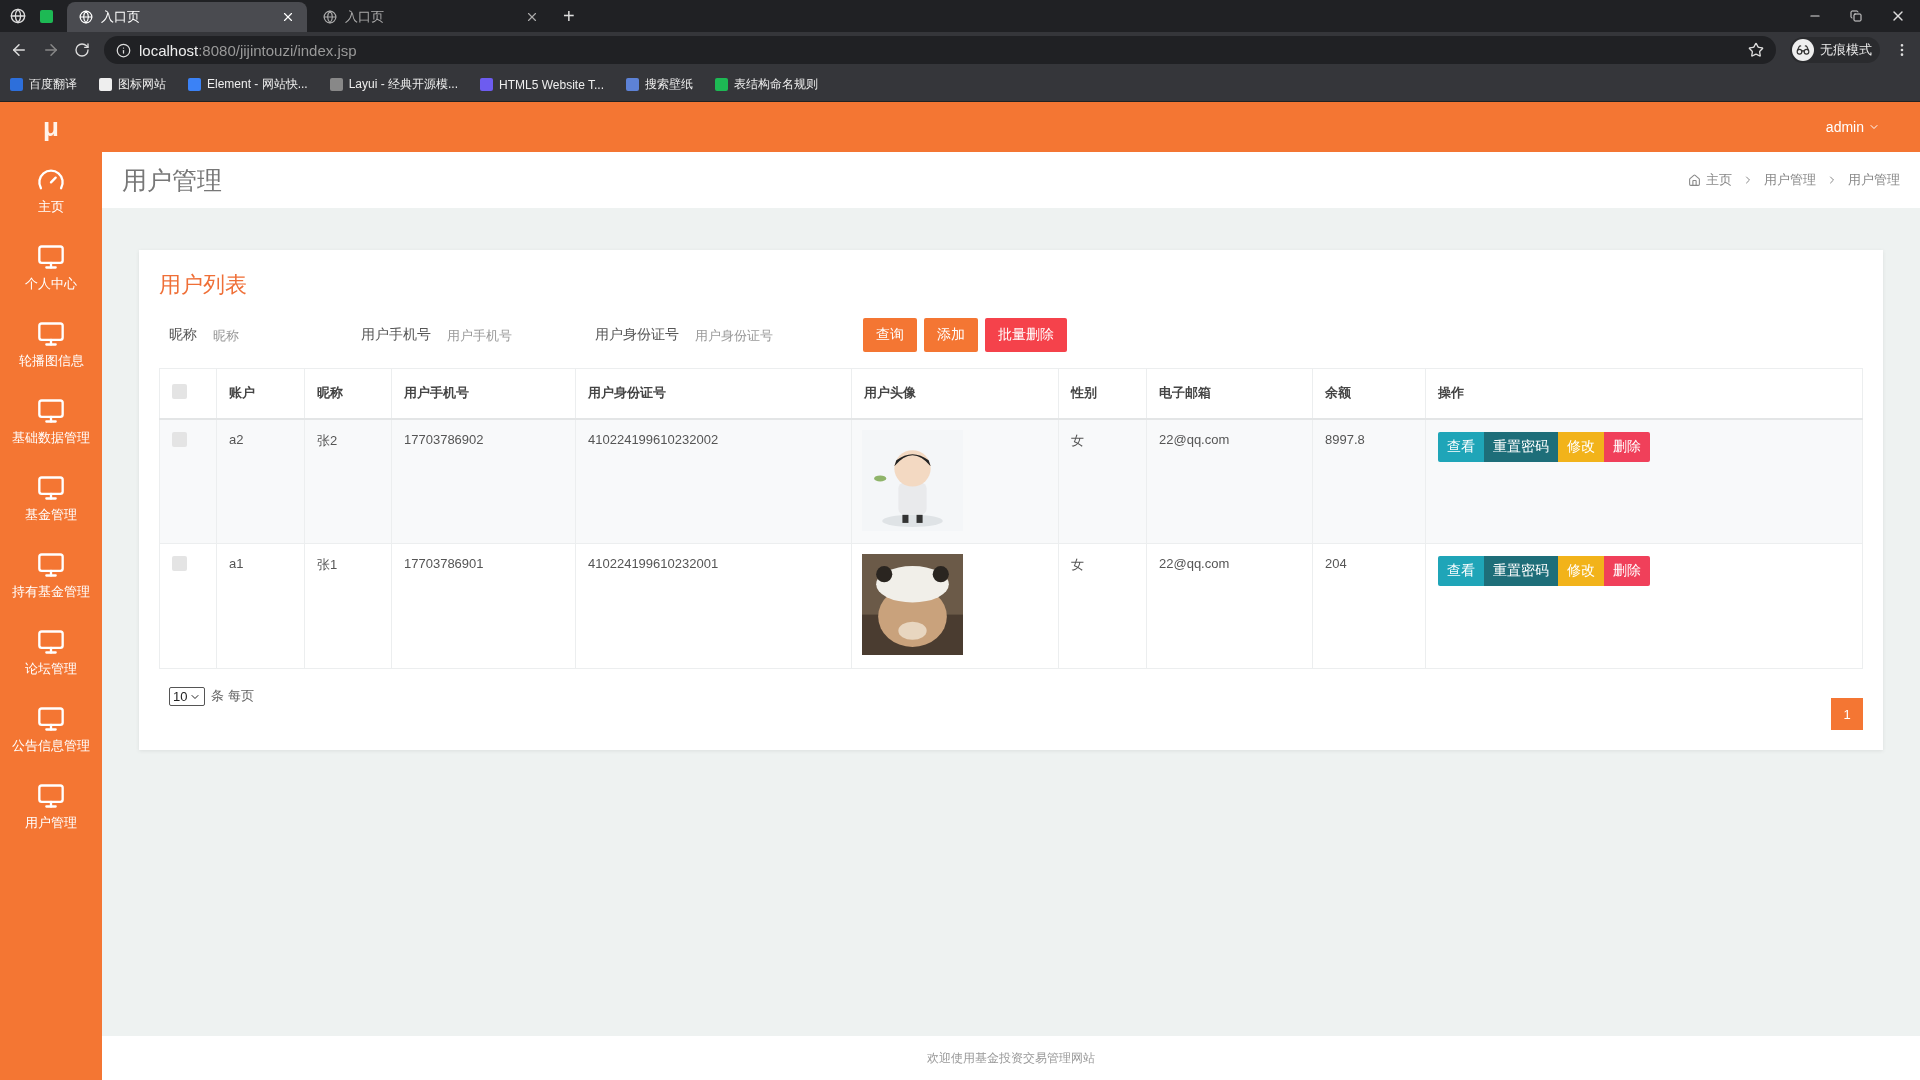  I want to click on table-cell: 410224199610232001, so click(653, 563).